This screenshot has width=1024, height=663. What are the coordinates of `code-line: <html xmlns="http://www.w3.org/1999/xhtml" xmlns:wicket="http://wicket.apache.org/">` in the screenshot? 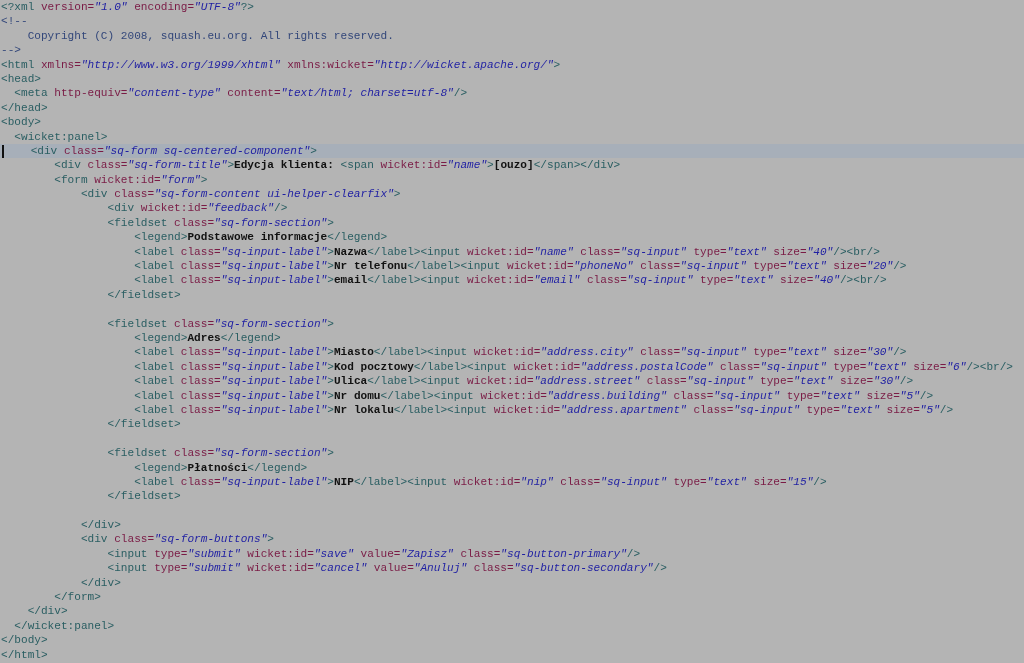 It's located at (281, 64).